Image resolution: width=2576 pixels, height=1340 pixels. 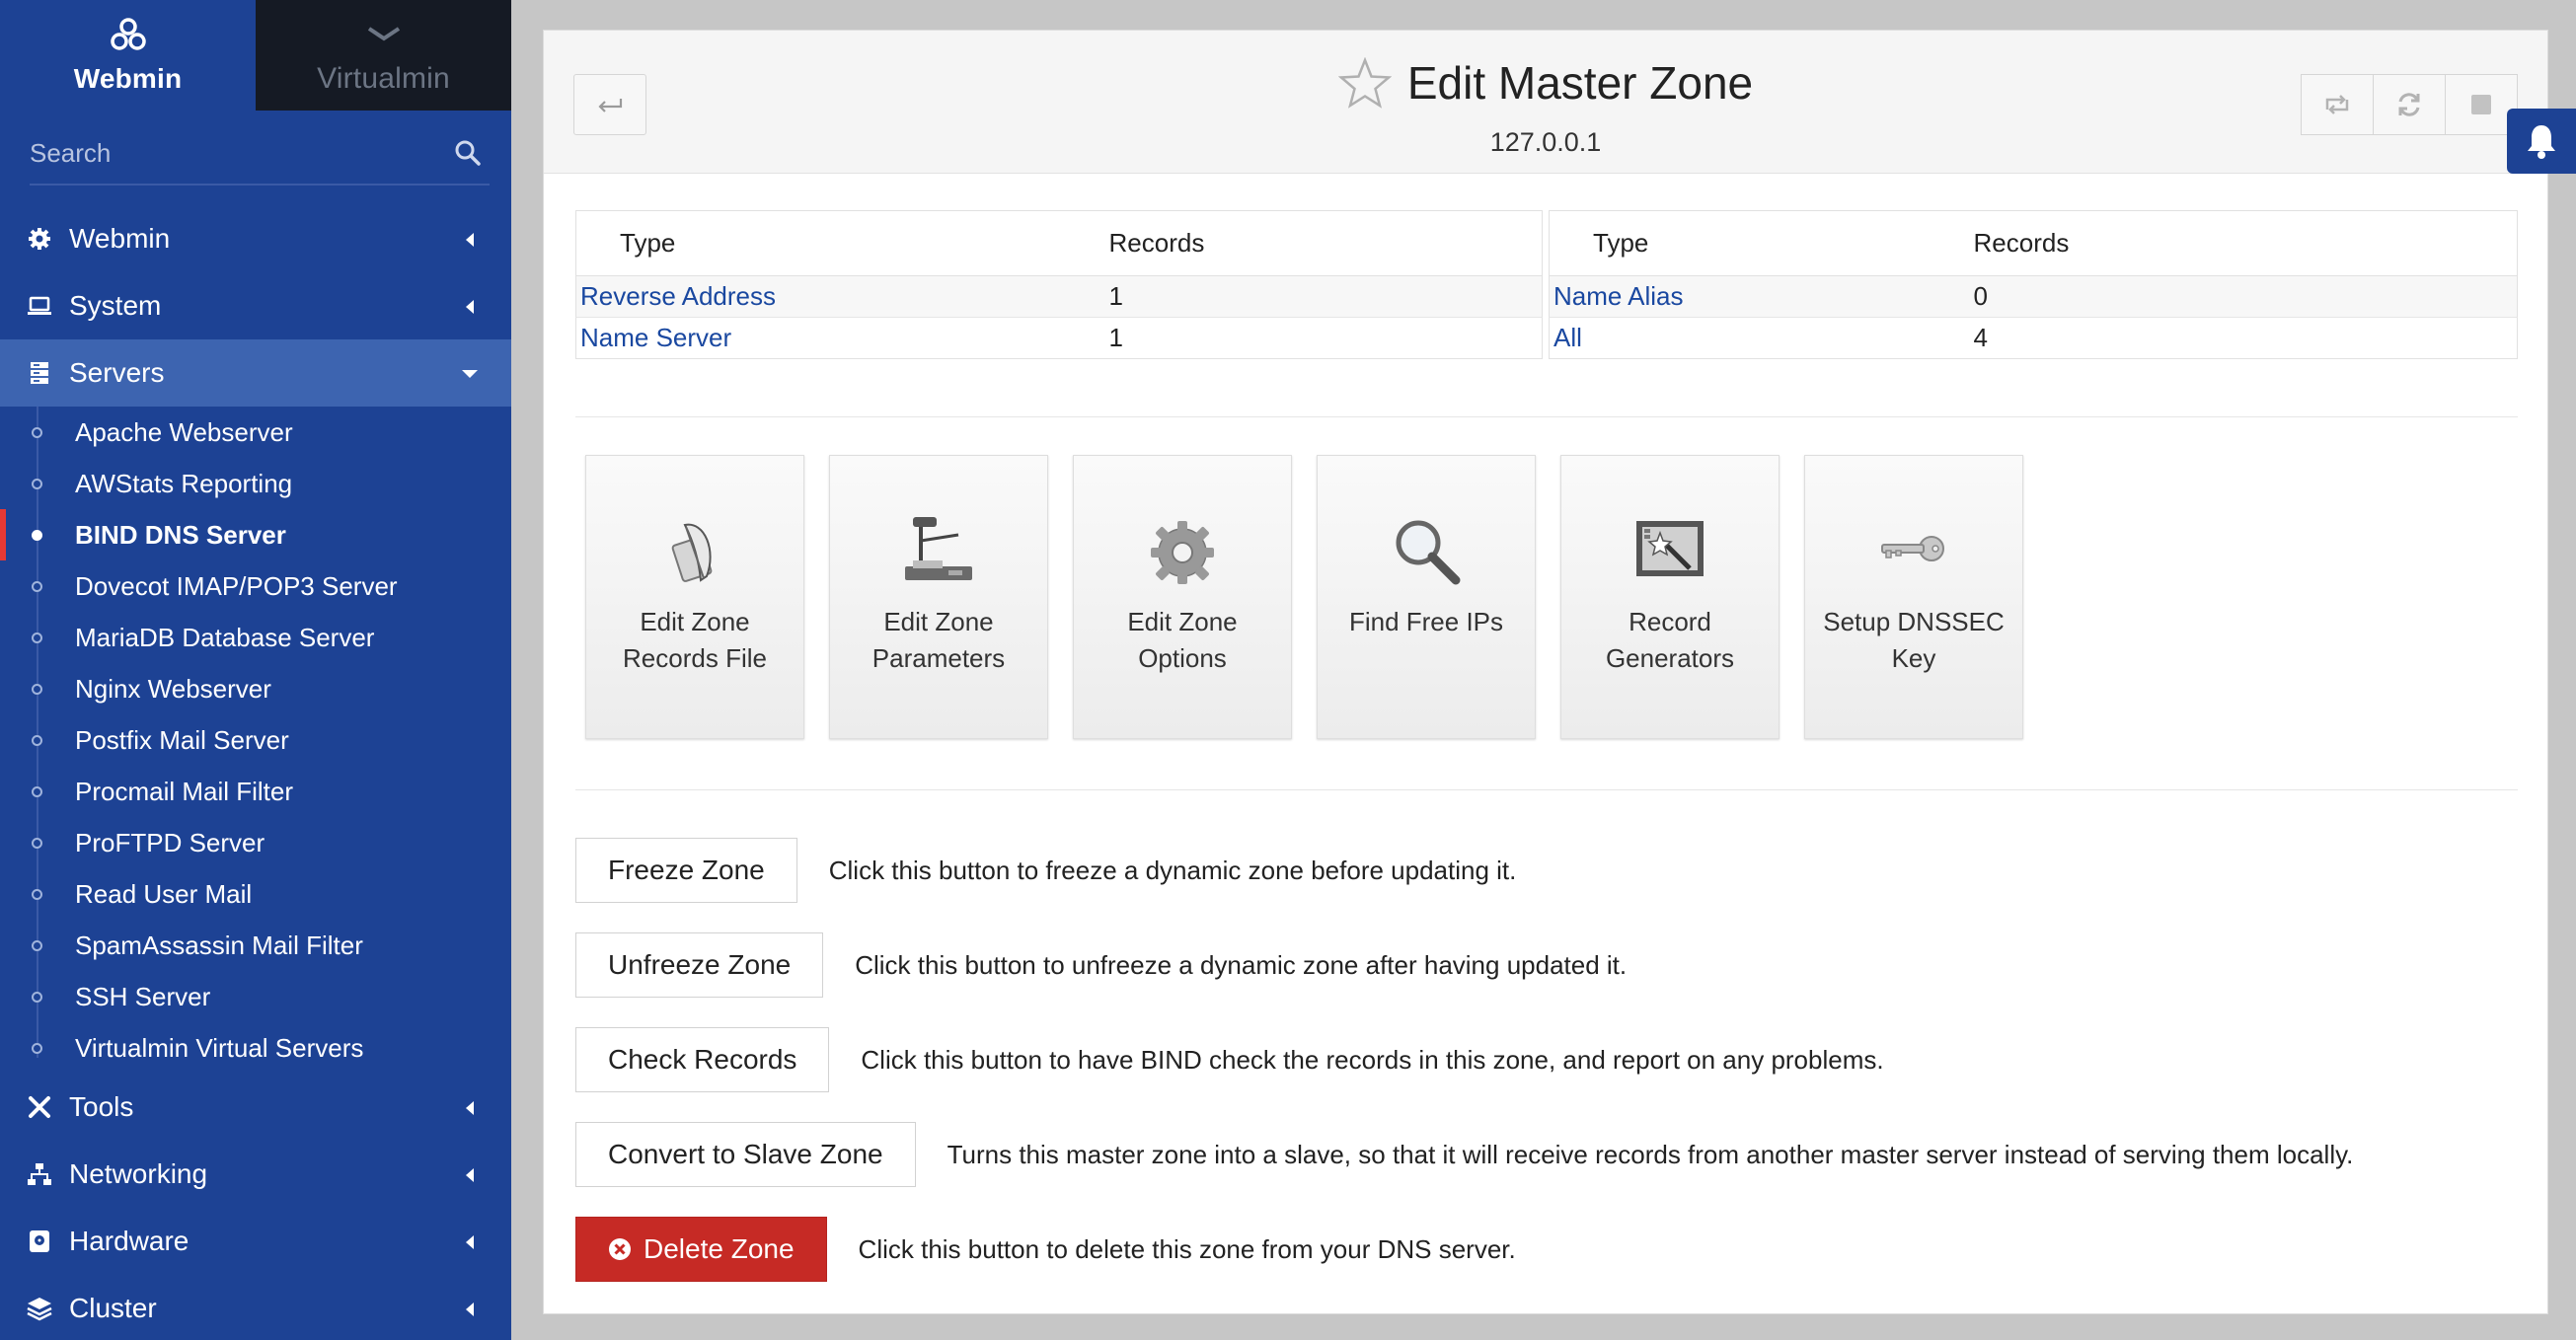 What do you see at coordinates (255, 945) in the screenshot?
I see `sidebar-item-spamassassin: SpamAssassin Mail Filter` at bounding box center [255, 945].